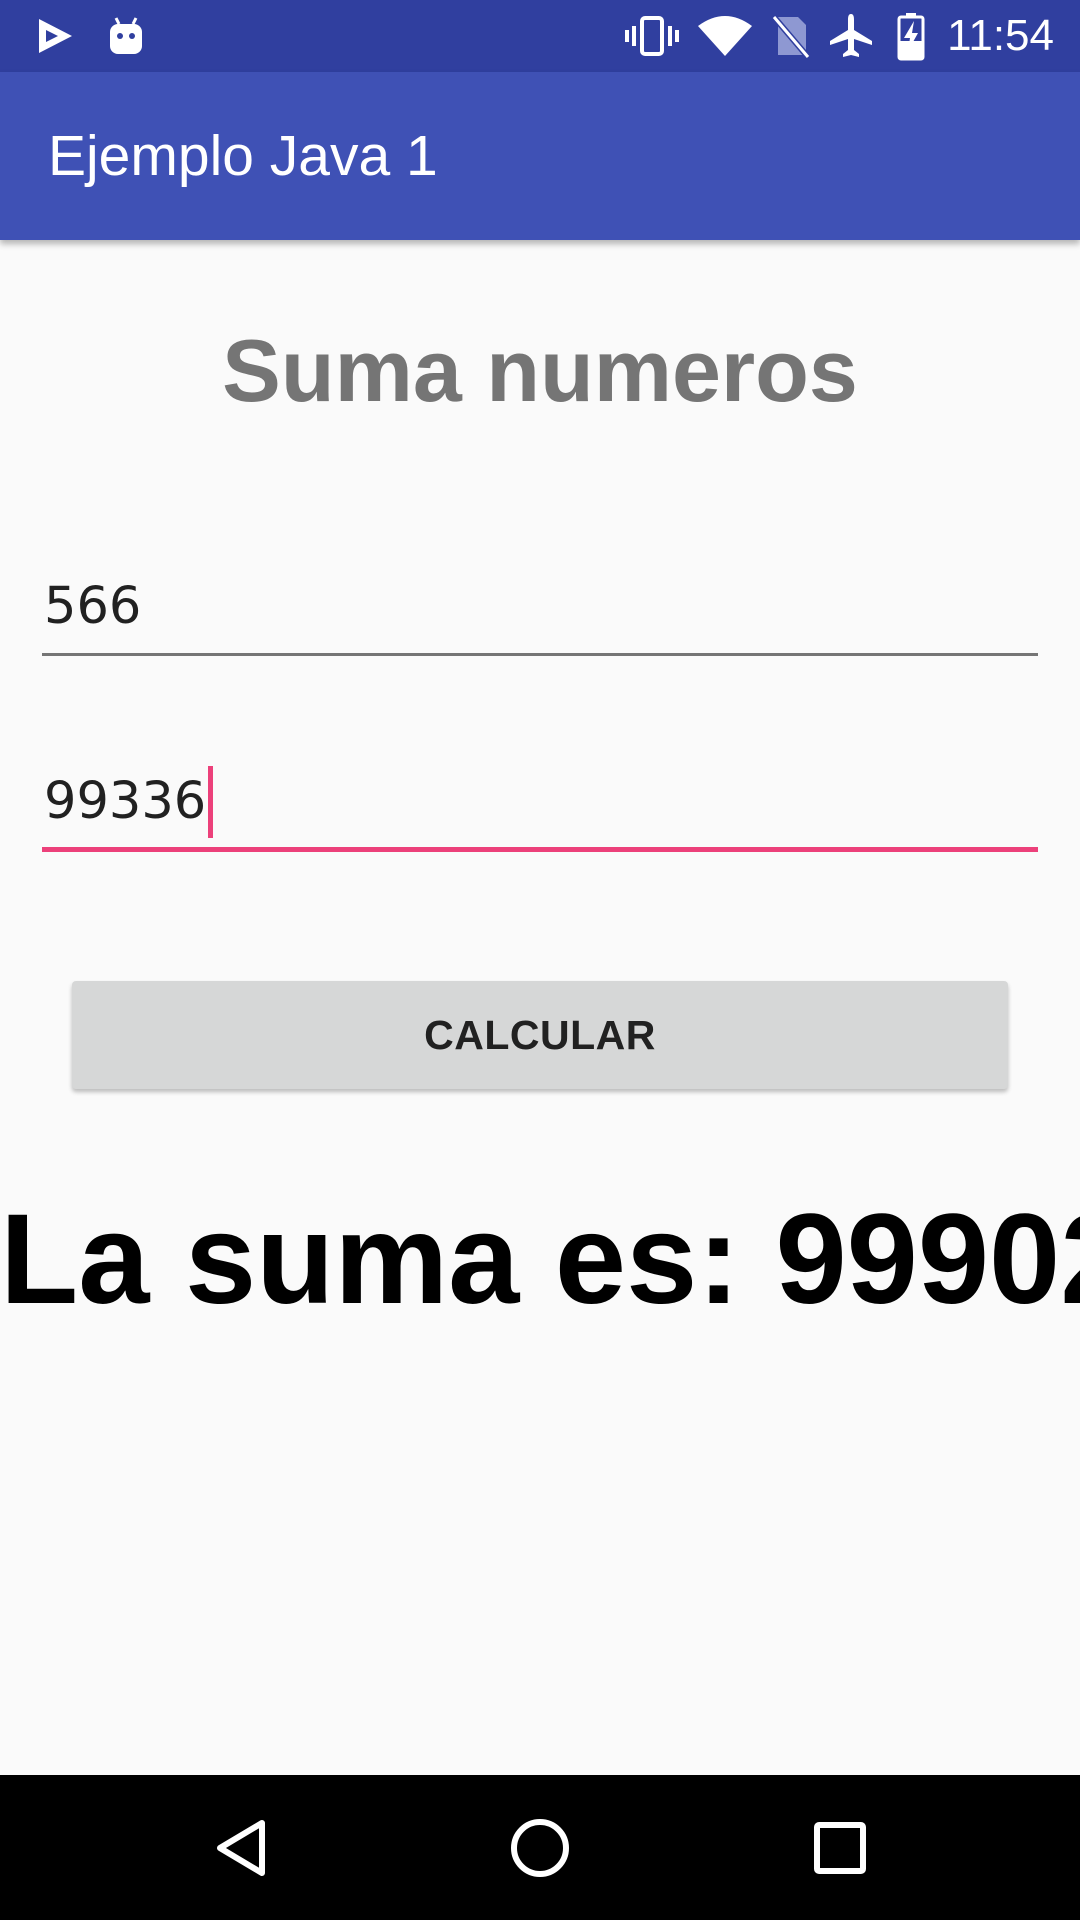 This screenshot has width=1080, height=1920. I want to click on no-sim-icon, so click(790, 36).